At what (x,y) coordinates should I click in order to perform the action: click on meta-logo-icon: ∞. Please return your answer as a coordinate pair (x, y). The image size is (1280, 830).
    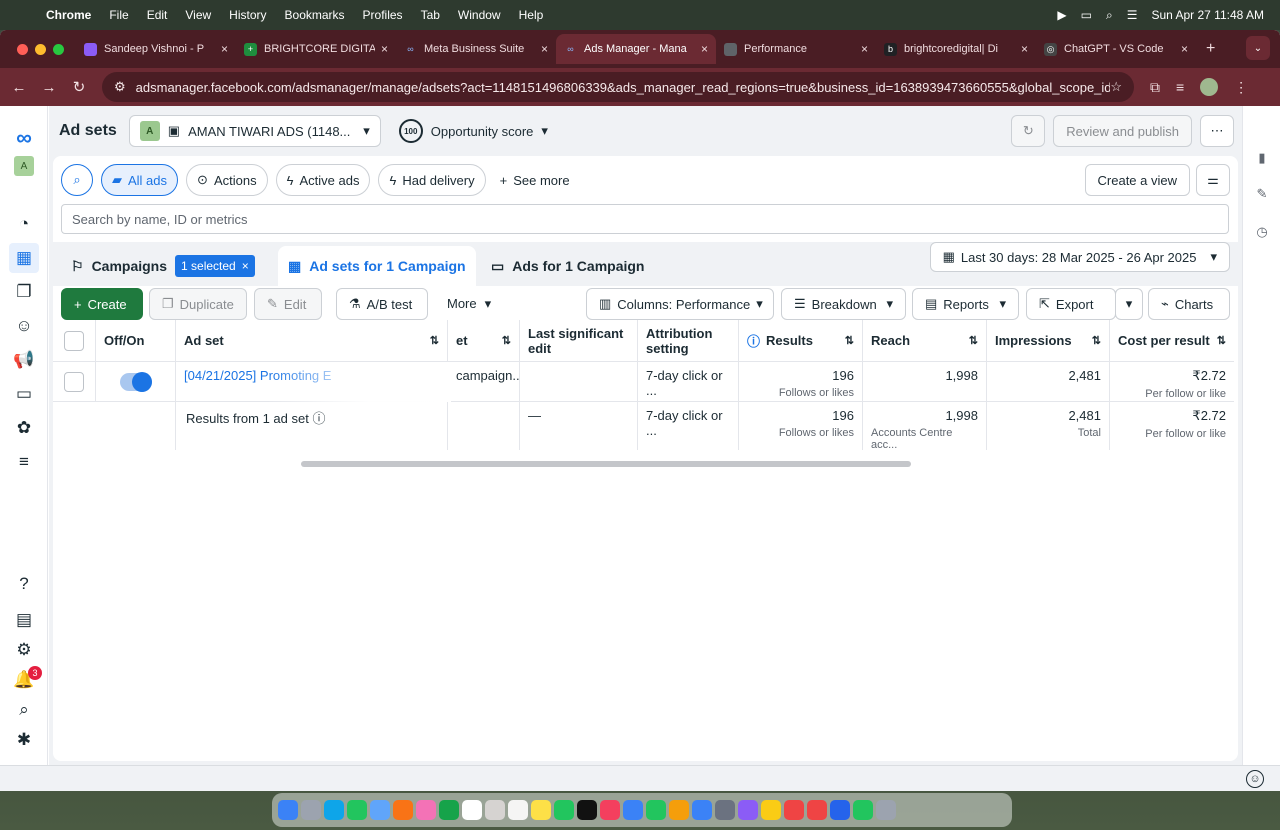
    Looking at the image, I should click on (24, 137).